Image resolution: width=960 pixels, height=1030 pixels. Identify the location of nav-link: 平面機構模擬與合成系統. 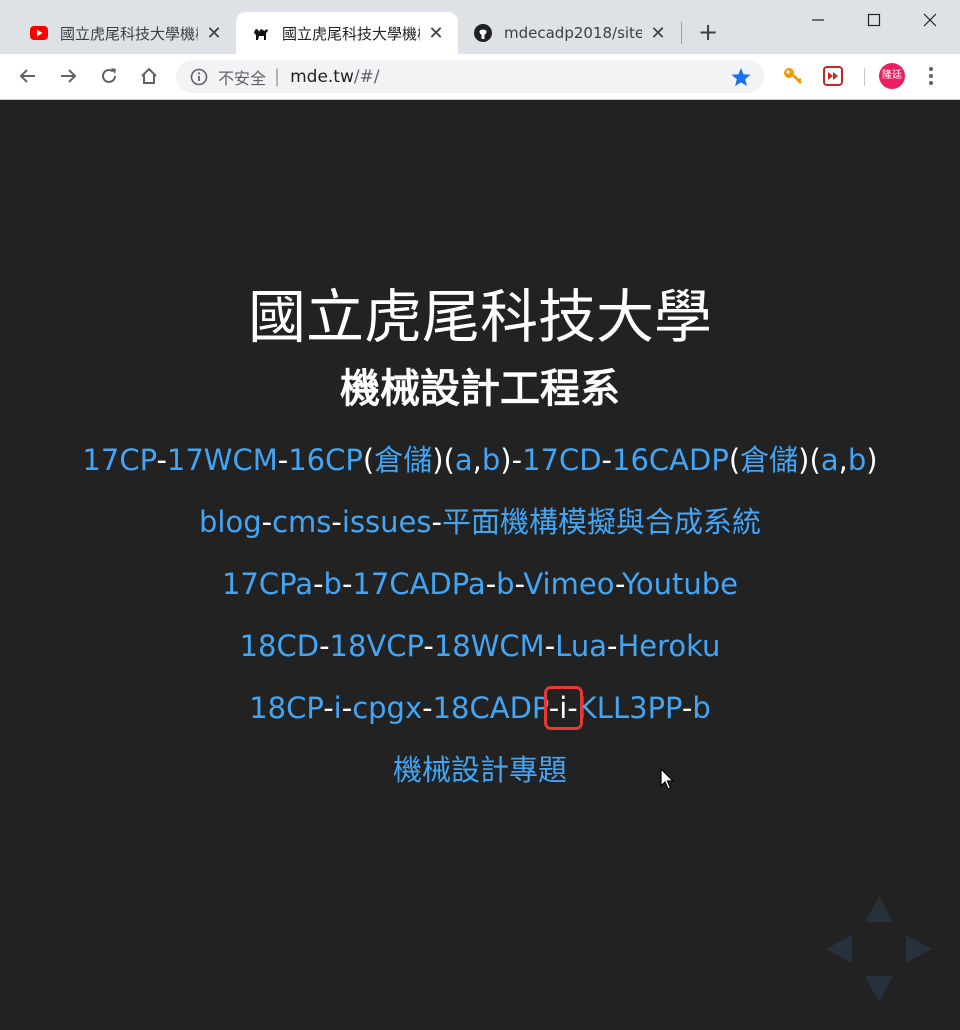
(601, 522).